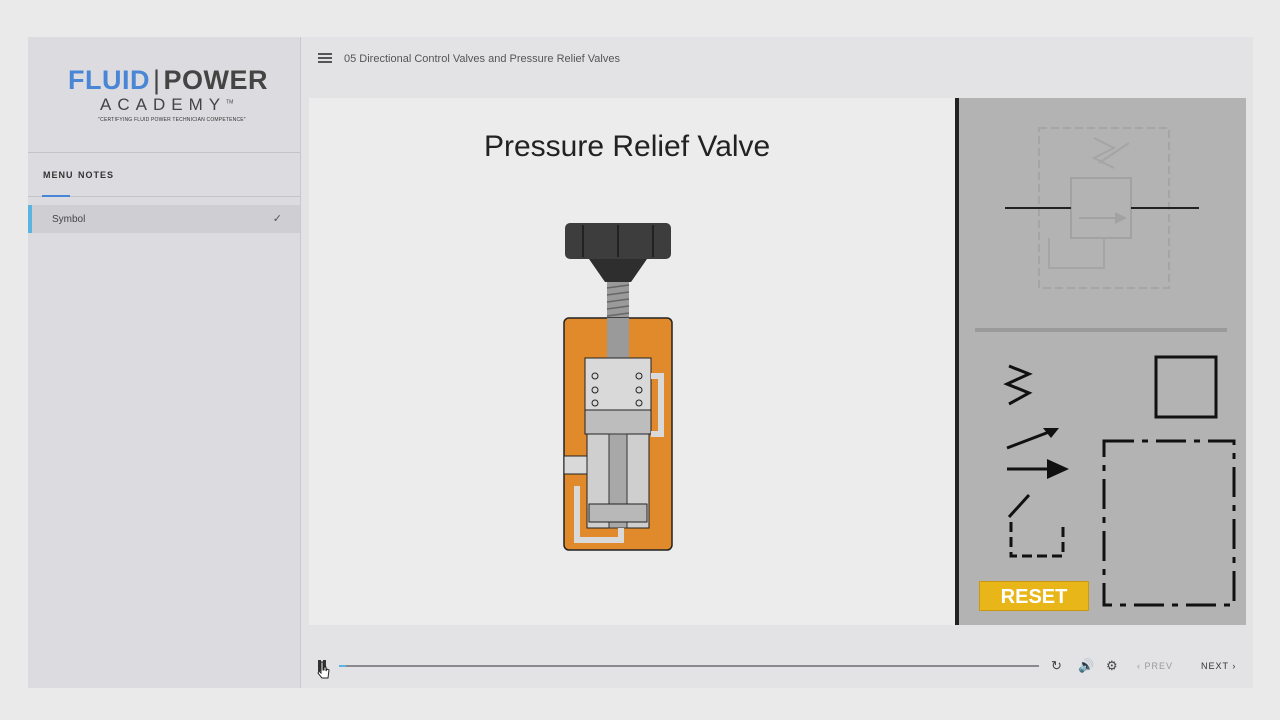  Describe the element at coordinates (58, 175) in the screenshot. I see `tab-menu: MENU` at that location.